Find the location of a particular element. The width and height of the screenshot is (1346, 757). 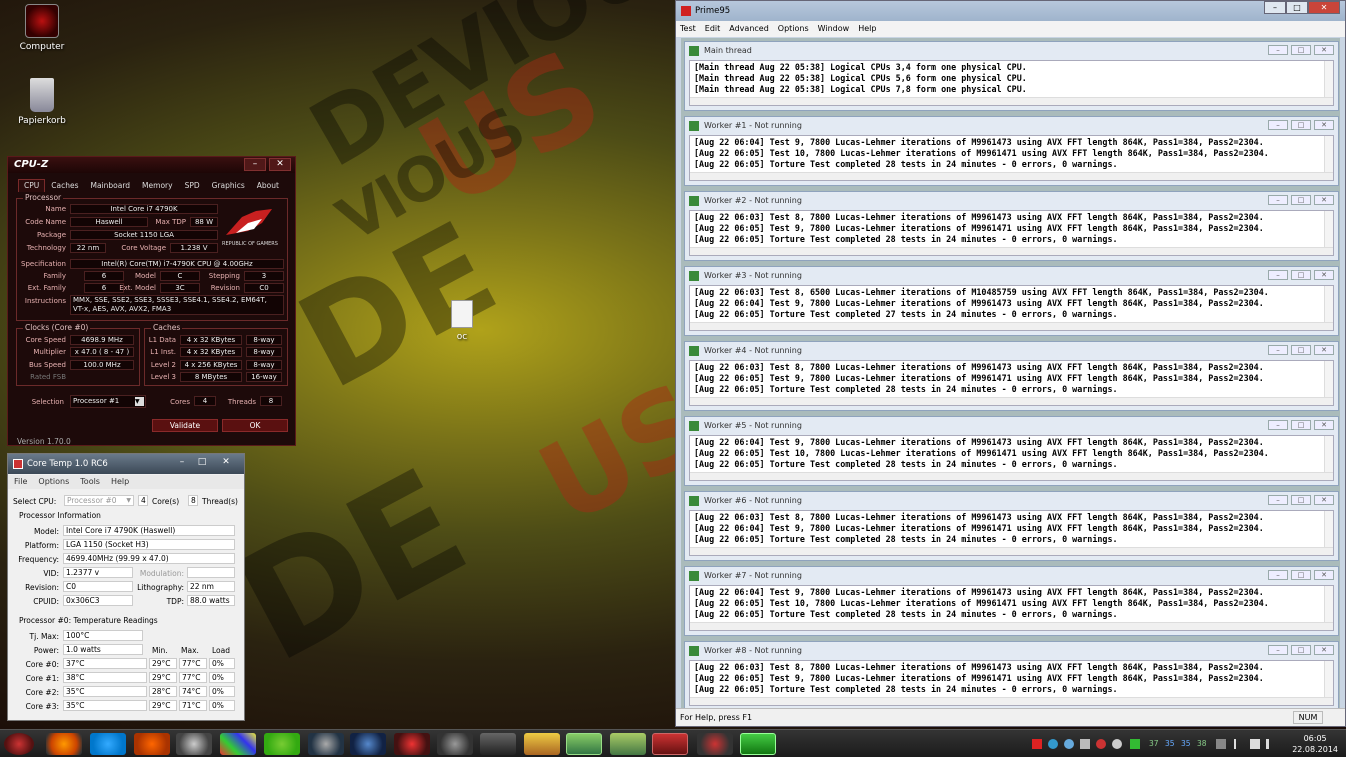

volume-icon is located at coordinates (1271, 744).